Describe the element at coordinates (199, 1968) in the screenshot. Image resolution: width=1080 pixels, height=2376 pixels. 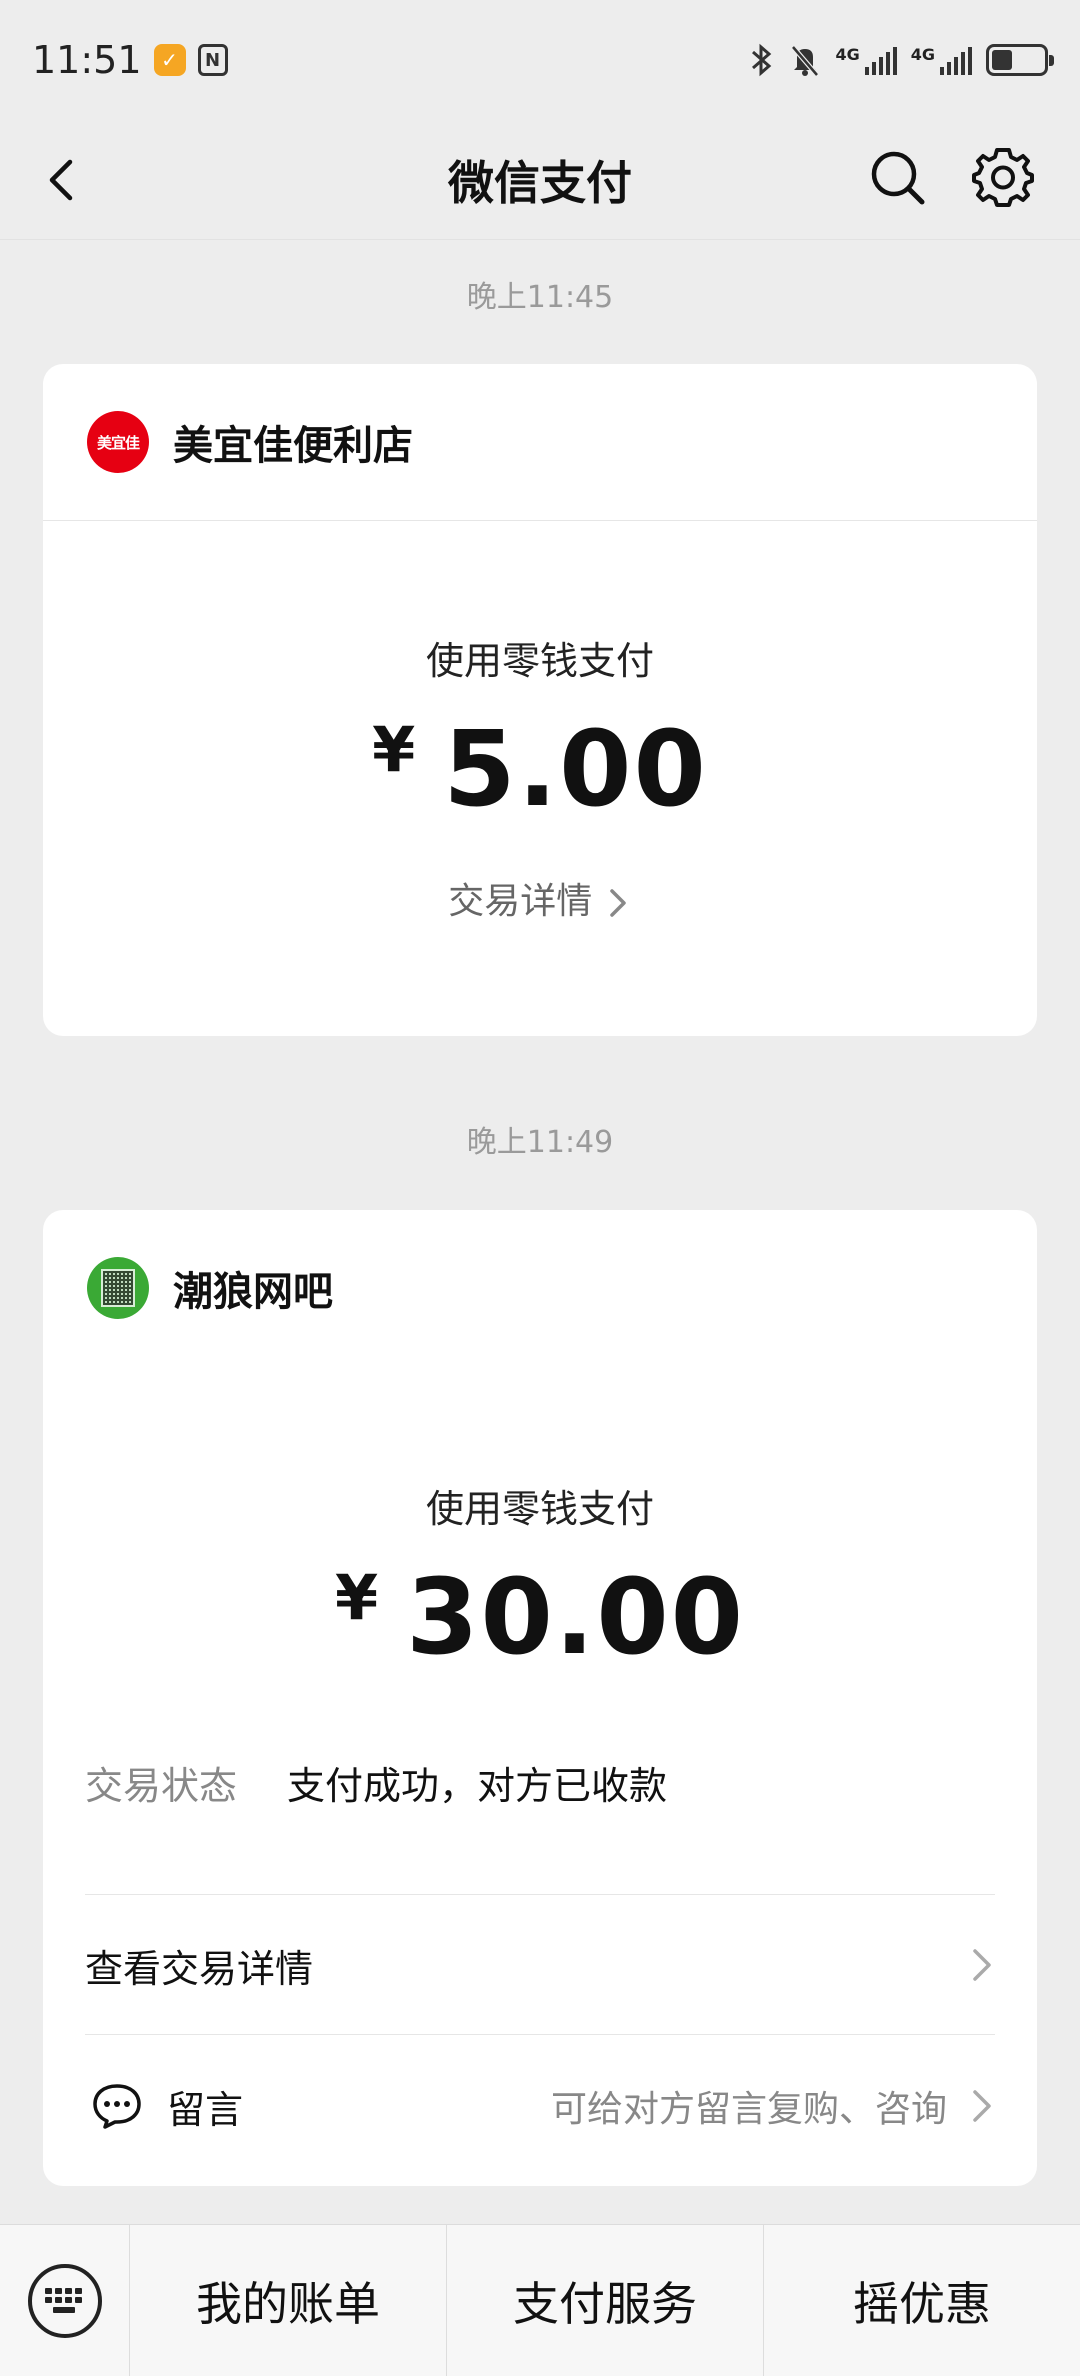
I see `view-detail-label: 查看交易详情` at that location.